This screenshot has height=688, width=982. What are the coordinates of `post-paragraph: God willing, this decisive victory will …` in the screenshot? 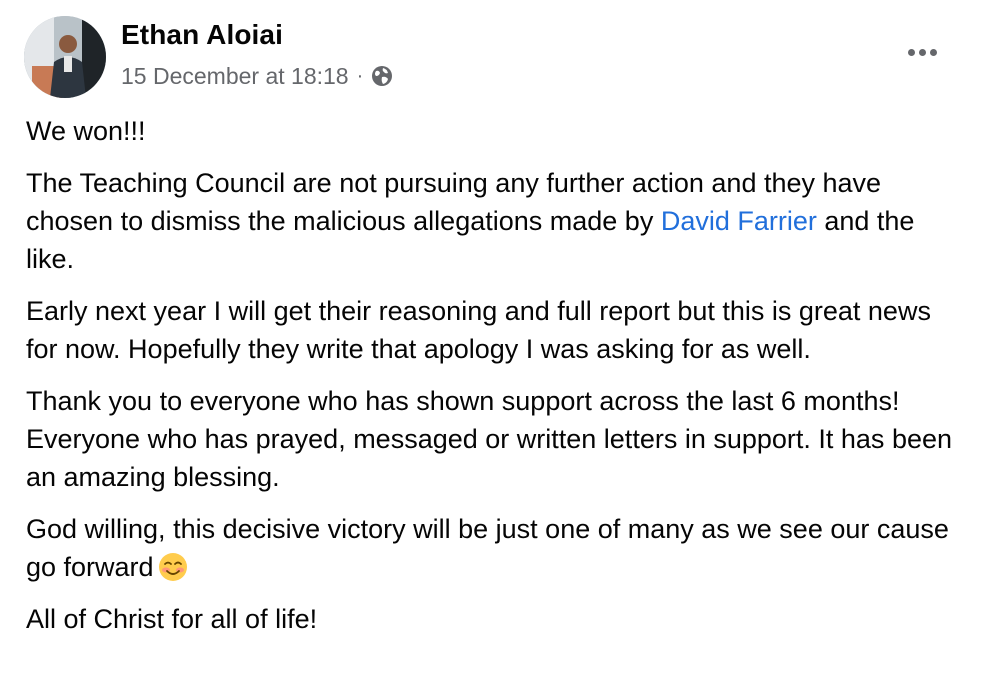 It's located at (491, 548).